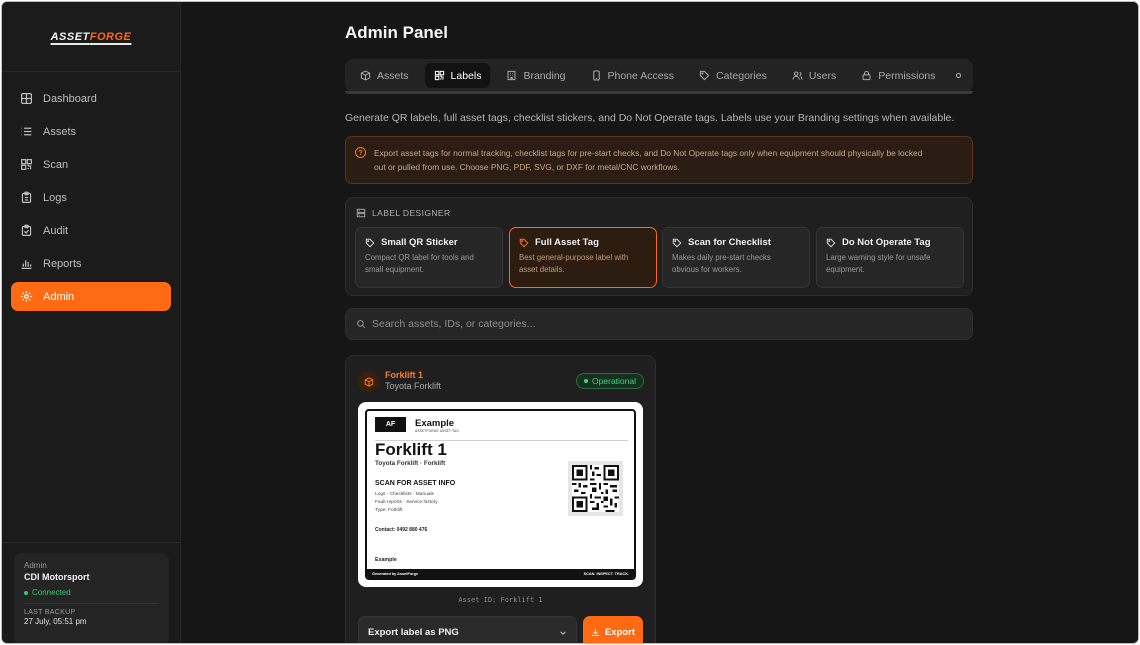  I want to click on phone-icon, so click(596, 75).